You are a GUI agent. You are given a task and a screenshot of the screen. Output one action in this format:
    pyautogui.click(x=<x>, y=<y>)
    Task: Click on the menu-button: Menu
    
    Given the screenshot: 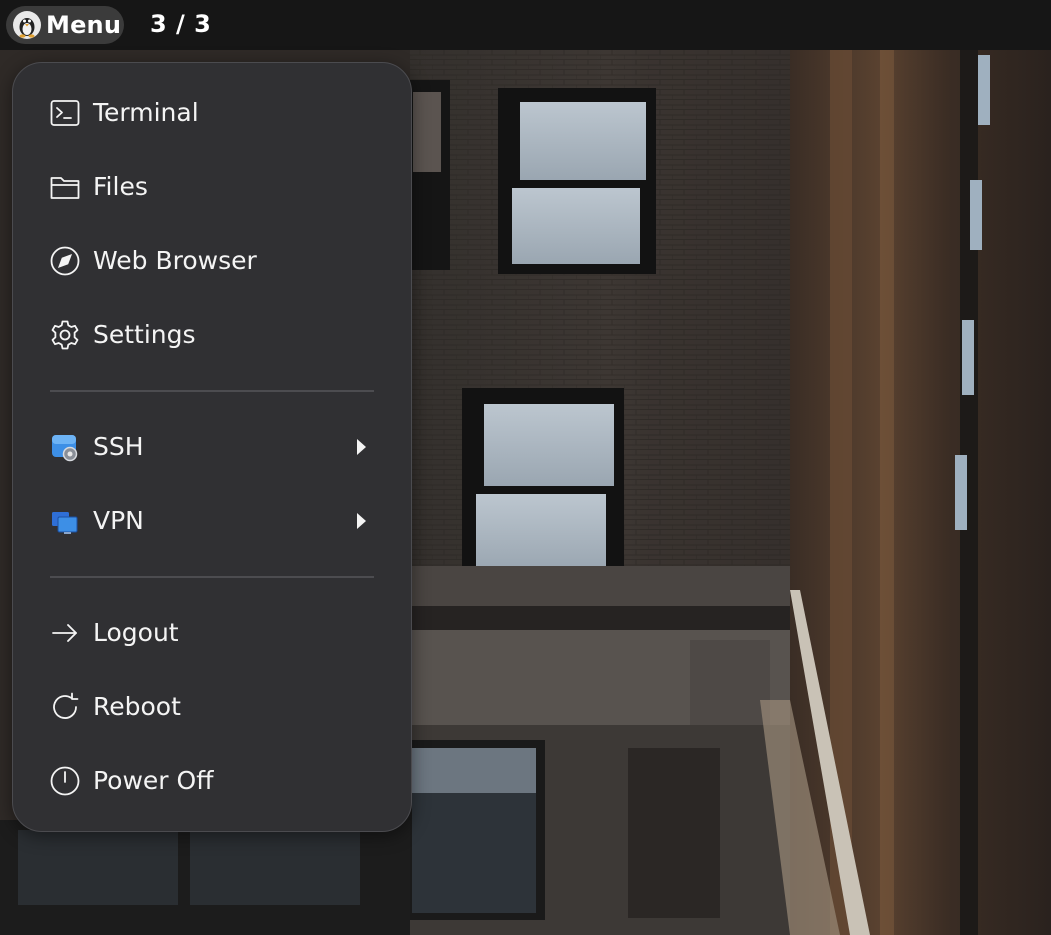 What is the action you would take?
    pyautogui.click(x=65, y=25)
    